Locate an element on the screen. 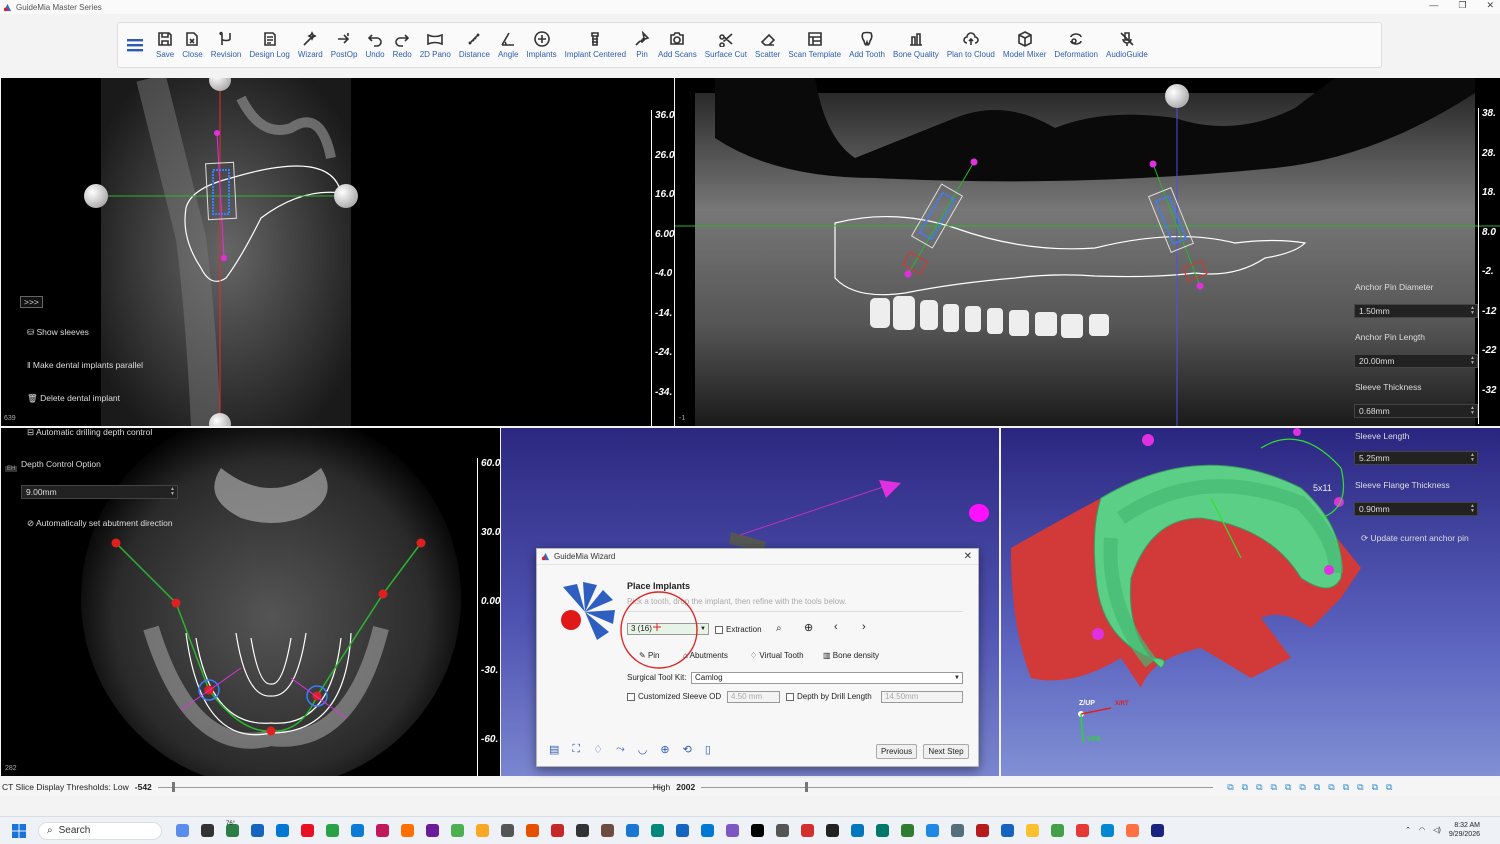 The image size is (1500, 844). taskbar-app-14-icon is located at coordinates (507, 830).